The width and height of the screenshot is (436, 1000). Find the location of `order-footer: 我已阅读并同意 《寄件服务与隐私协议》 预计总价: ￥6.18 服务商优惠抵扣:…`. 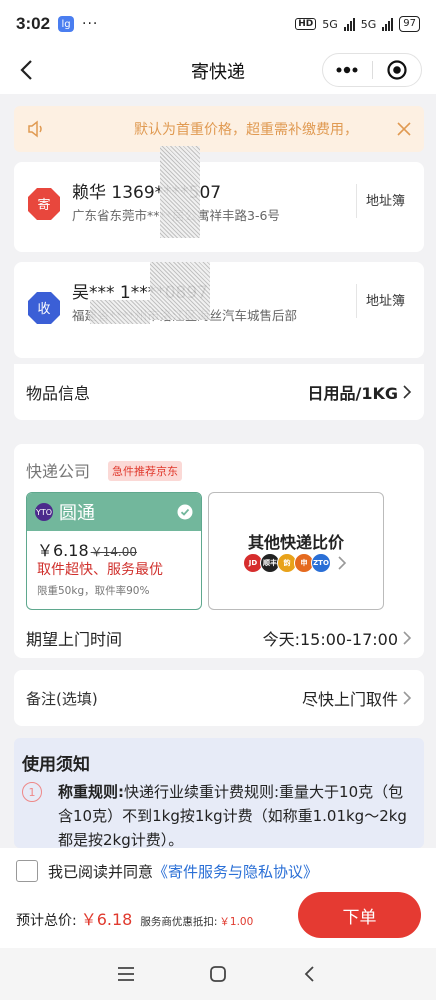

order-footer: 我已阅读并同意 《寄件服务与隐私协议》 预计总价: ￥6.18 服务商优惠抵扣:… is located at coordinates (218, 898).